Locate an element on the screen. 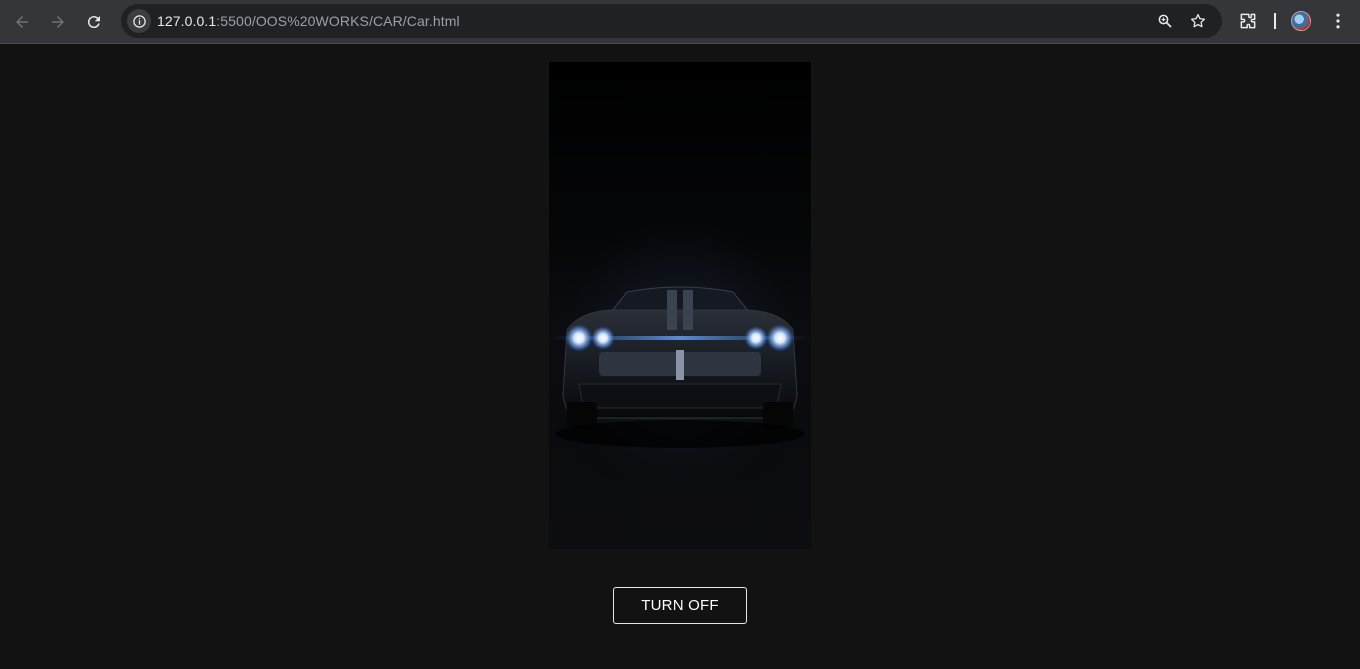 The height and width of the screenshot is (669, 1360). extensions-icon is located at coordinates (1248, 21).